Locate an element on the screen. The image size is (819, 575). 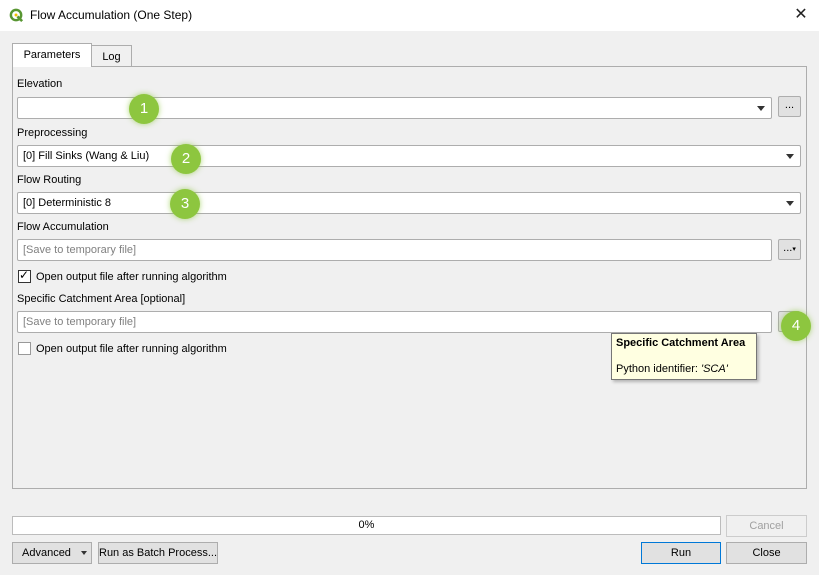
flow-accumulation-label: Flow Accumulation is located at coordinates (63, 227).